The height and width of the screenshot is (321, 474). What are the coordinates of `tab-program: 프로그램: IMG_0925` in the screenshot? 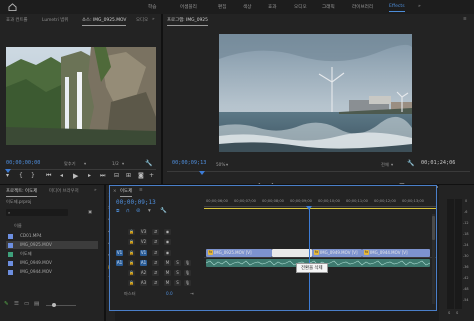 It's located at (187, 21).